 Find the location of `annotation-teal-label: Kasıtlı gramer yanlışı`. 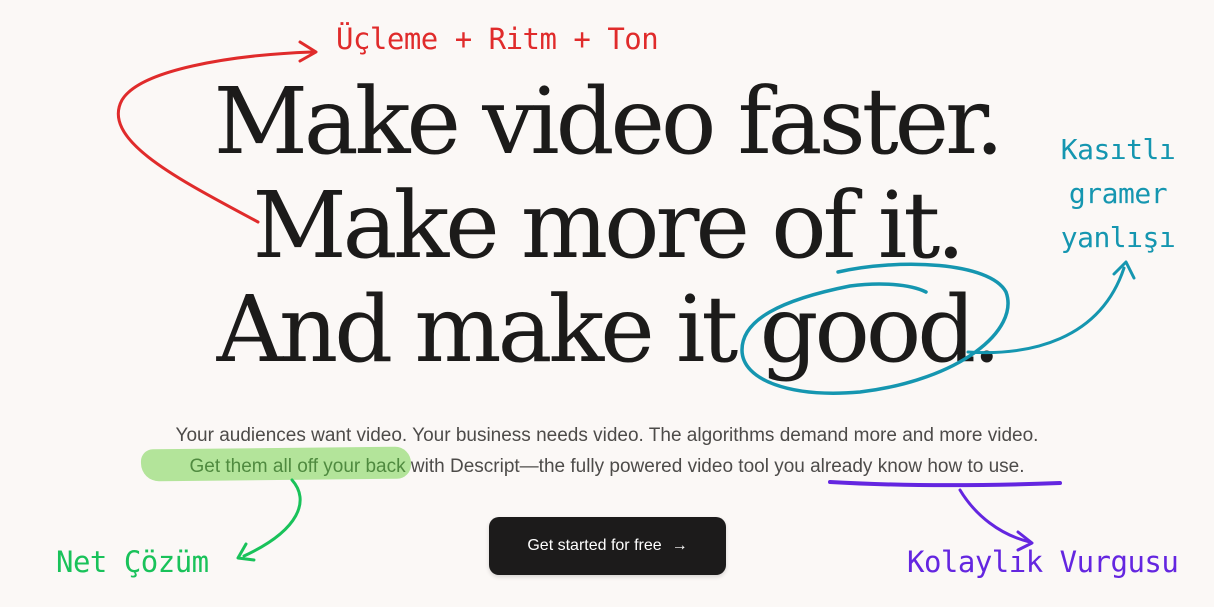

annotation-teal-label: Kasıtlı gramer yanlışı is located at coordinates (1118, 194).